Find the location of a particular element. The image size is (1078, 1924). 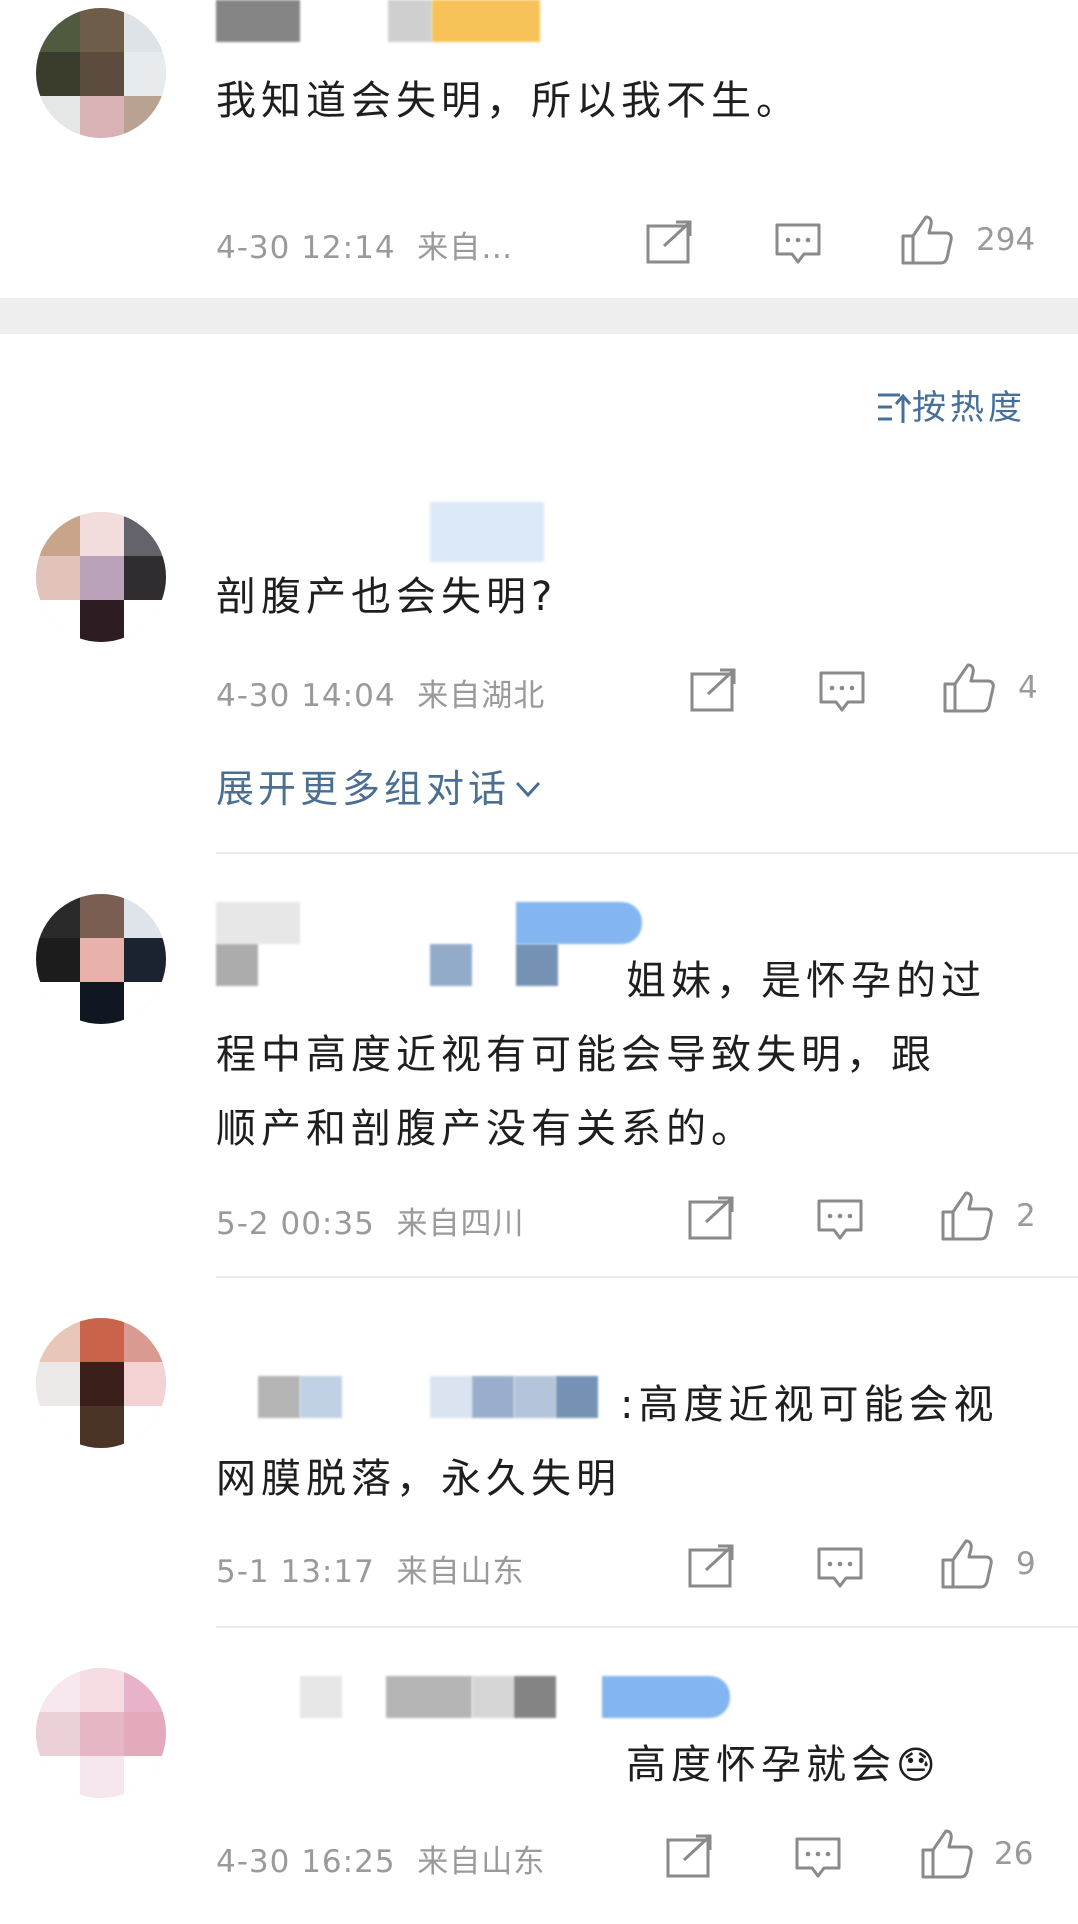

comment-line: 高度怀孕就会😓 is located at coordinates (626, 1765).